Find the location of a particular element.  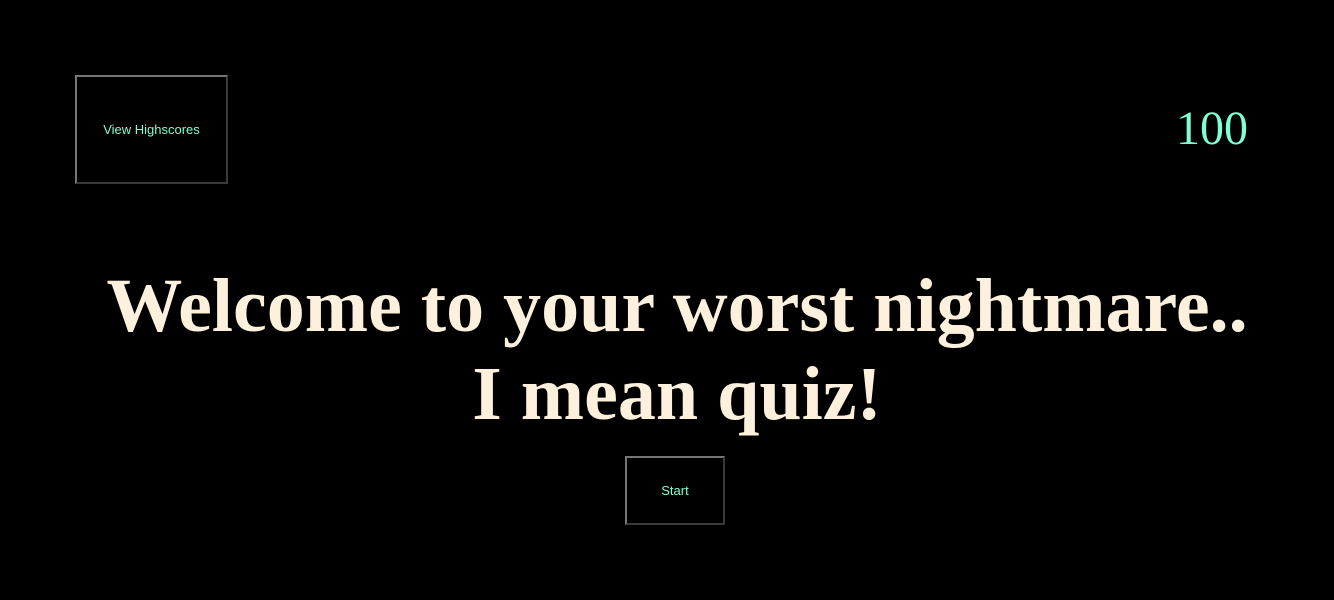

timer-display: 100 is located at coordinates (1212, 128).